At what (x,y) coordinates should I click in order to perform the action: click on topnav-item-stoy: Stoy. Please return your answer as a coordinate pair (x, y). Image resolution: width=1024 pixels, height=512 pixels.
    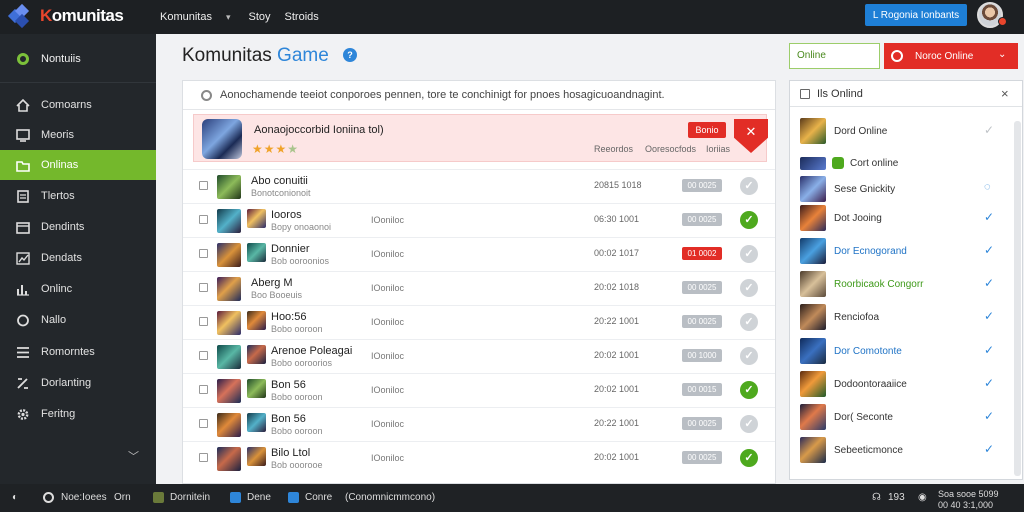
    Looking at the image, I should click on (260, 17).